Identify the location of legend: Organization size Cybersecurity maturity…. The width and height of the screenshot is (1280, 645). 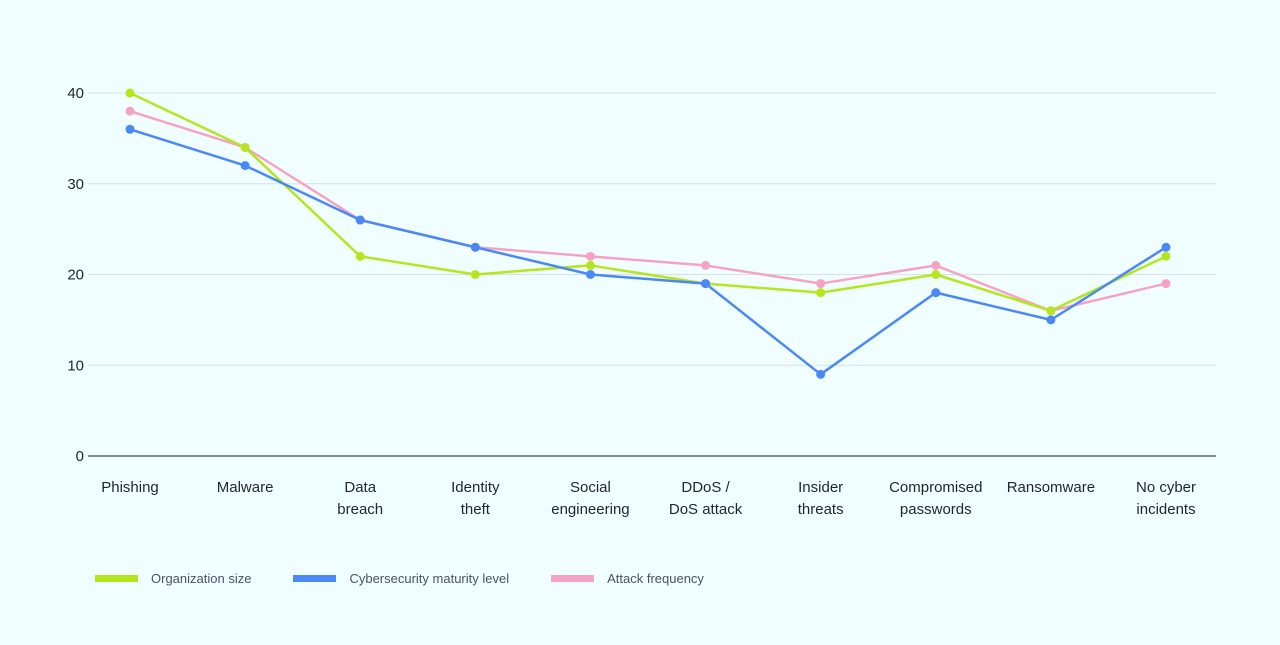
(420, 578).